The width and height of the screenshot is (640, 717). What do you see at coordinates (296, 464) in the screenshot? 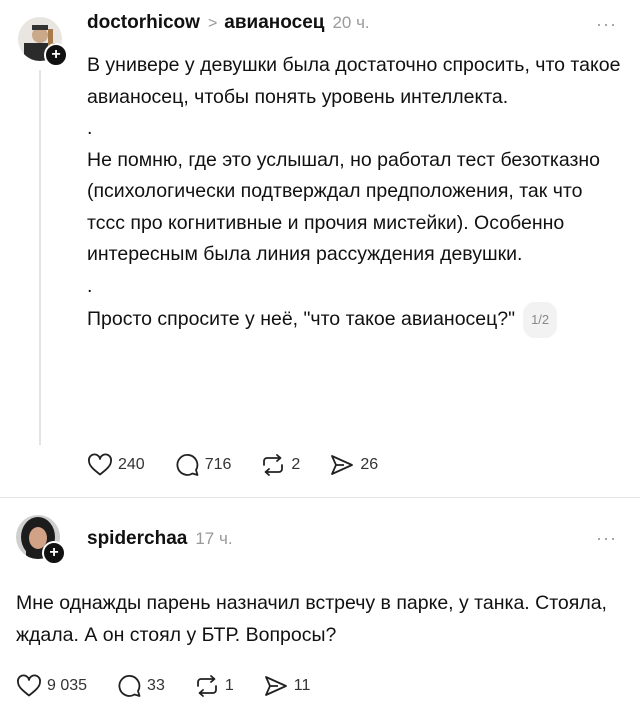
I see `repost-count: 2` at bounding box center [296, 464].